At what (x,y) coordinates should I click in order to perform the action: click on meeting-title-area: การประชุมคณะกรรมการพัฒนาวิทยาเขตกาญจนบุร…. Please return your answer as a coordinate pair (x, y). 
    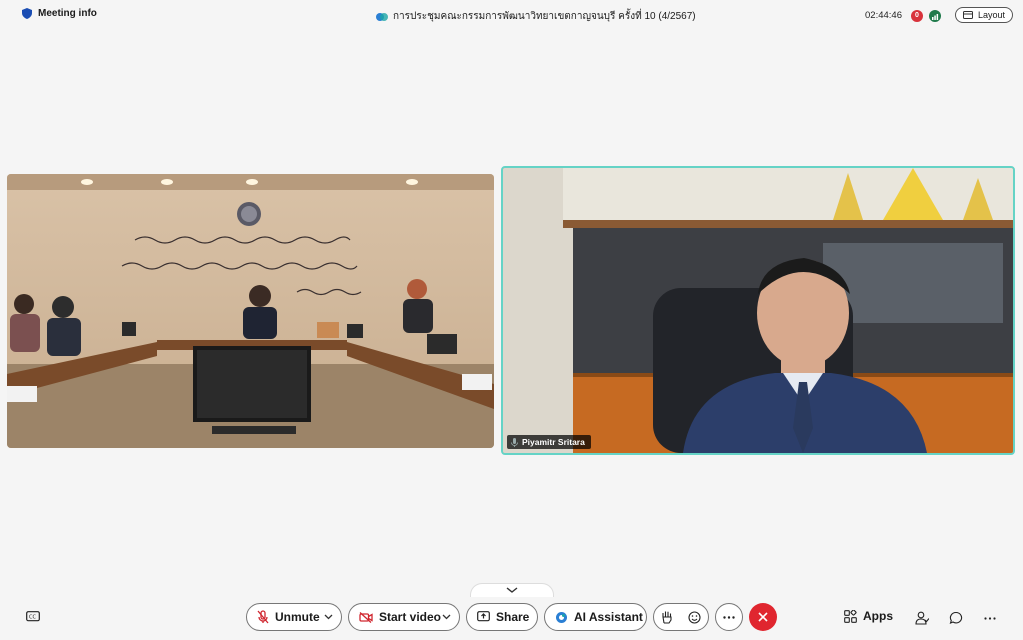
    Looking at the image, I should click on (536, 16).